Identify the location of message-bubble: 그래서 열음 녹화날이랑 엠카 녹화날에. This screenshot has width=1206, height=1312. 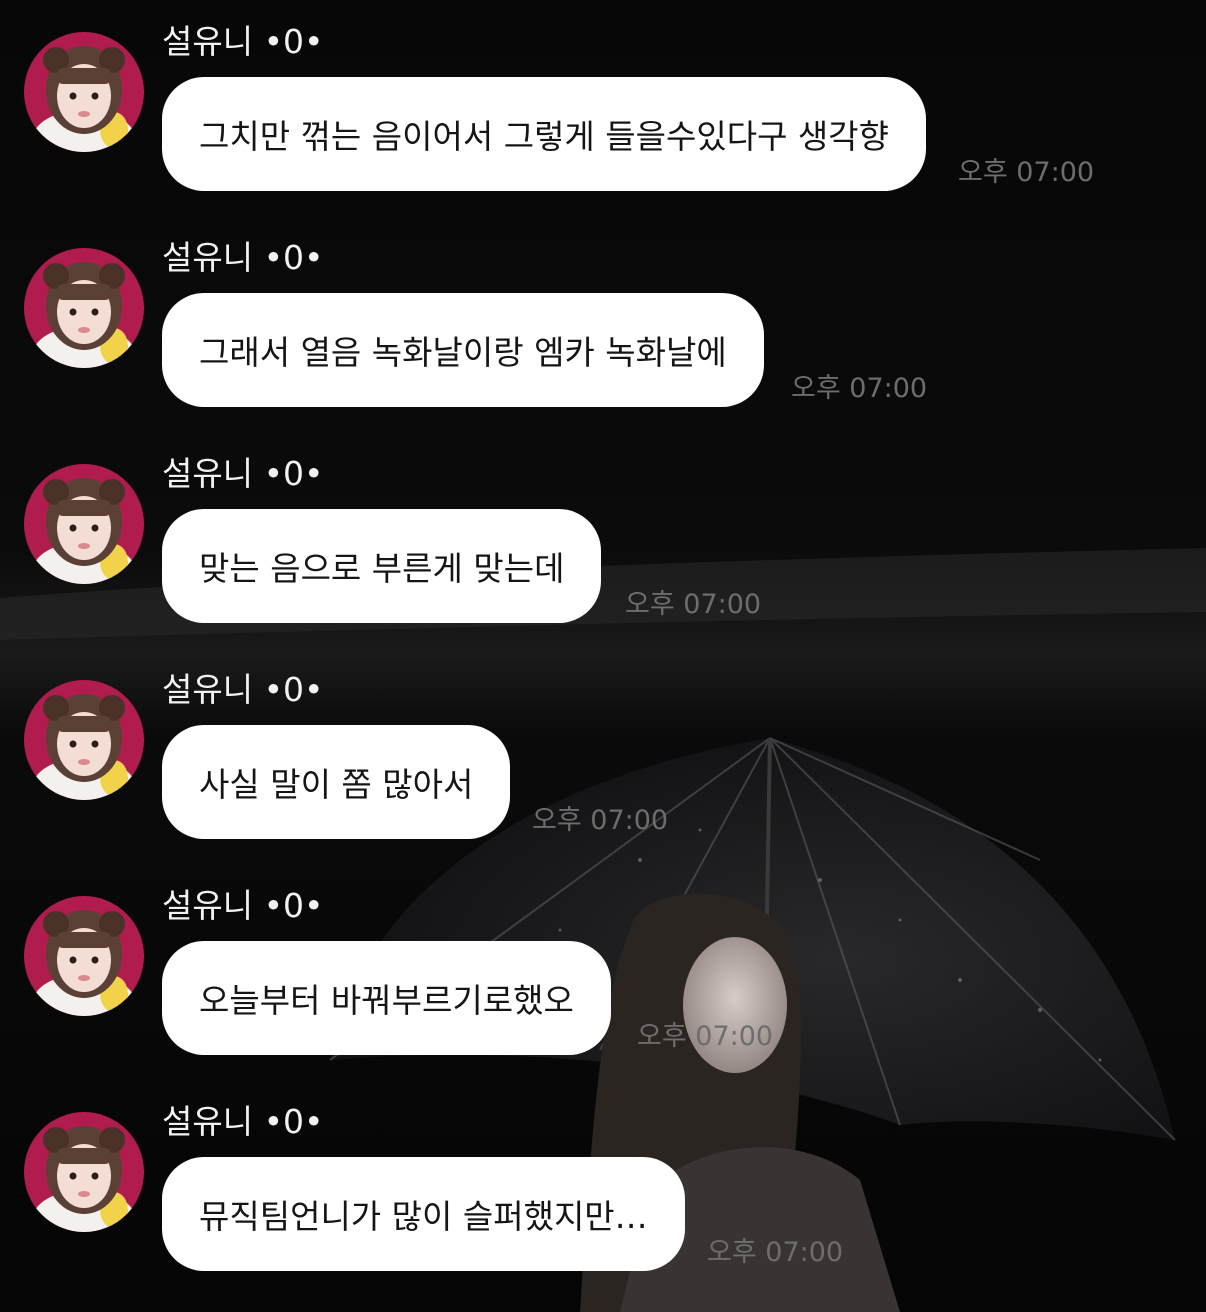
(463, 350).